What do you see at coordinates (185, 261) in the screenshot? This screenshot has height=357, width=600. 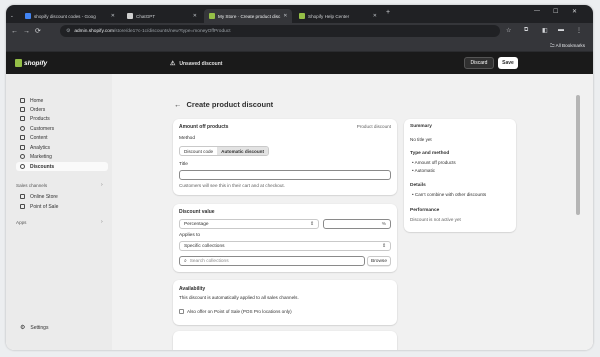 I see `search-icon: ⌕` at bounding box center [185, 261].